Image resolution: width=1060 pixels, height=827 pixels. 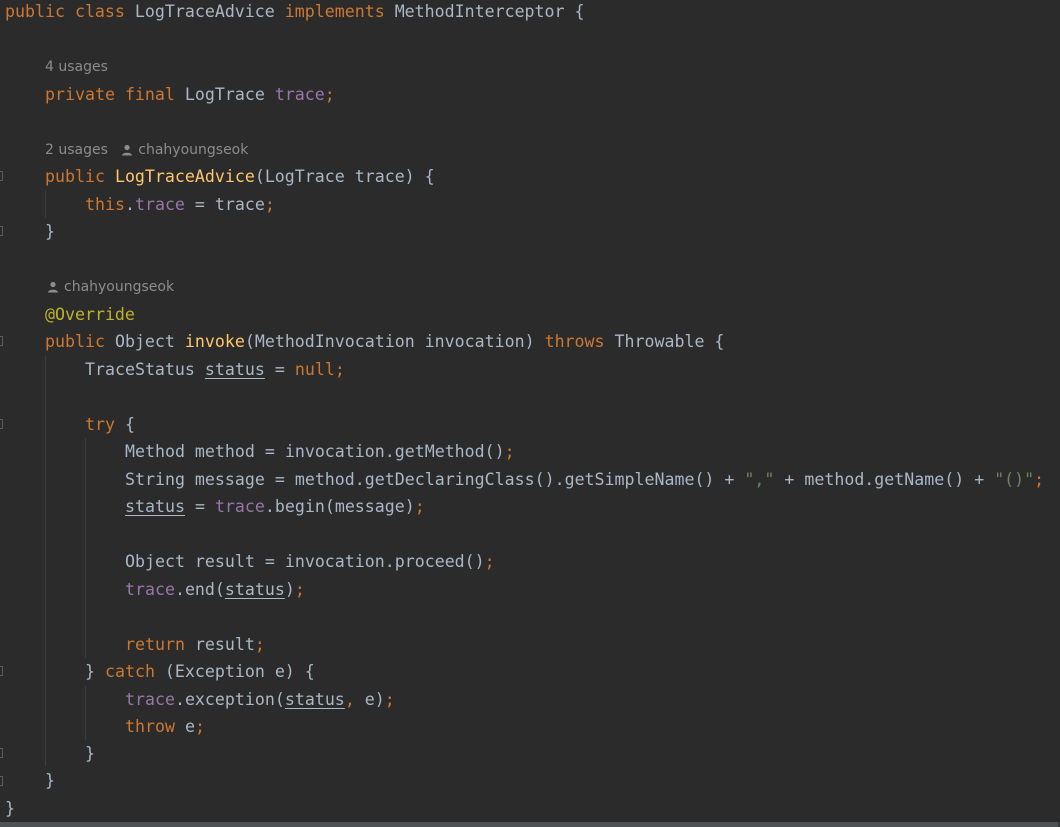 I want to click on code-line: Object result = invocation.proceed();, so click(x=310, y=561).